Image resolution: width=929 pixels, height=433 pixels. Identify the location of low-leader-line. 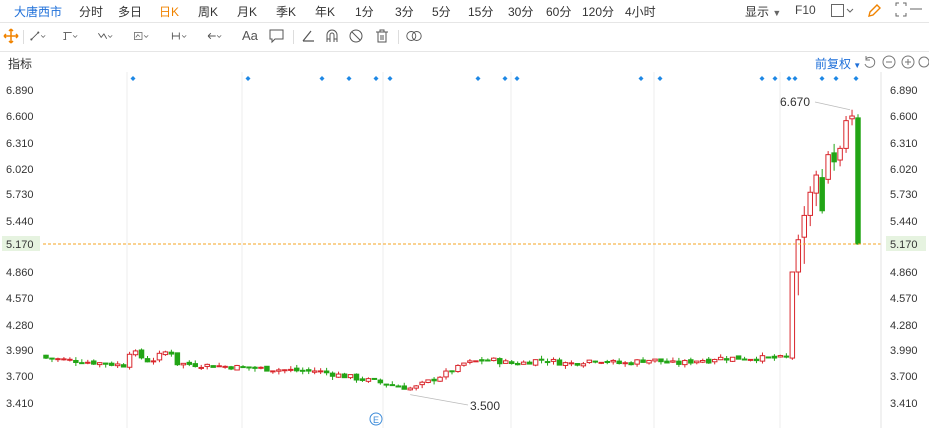
(439, 400).